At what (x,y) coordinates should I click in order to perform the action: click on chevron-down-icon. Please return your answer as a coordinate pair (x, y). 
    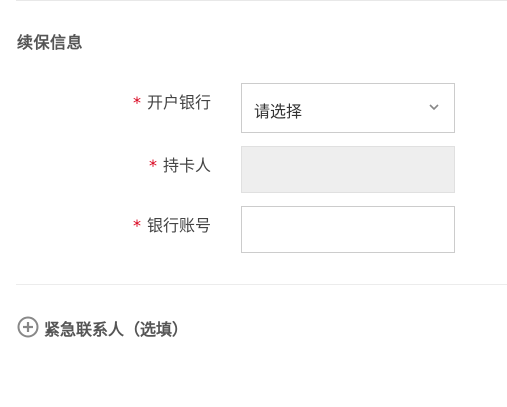
    Looking at the image, I should click on (434, 107).